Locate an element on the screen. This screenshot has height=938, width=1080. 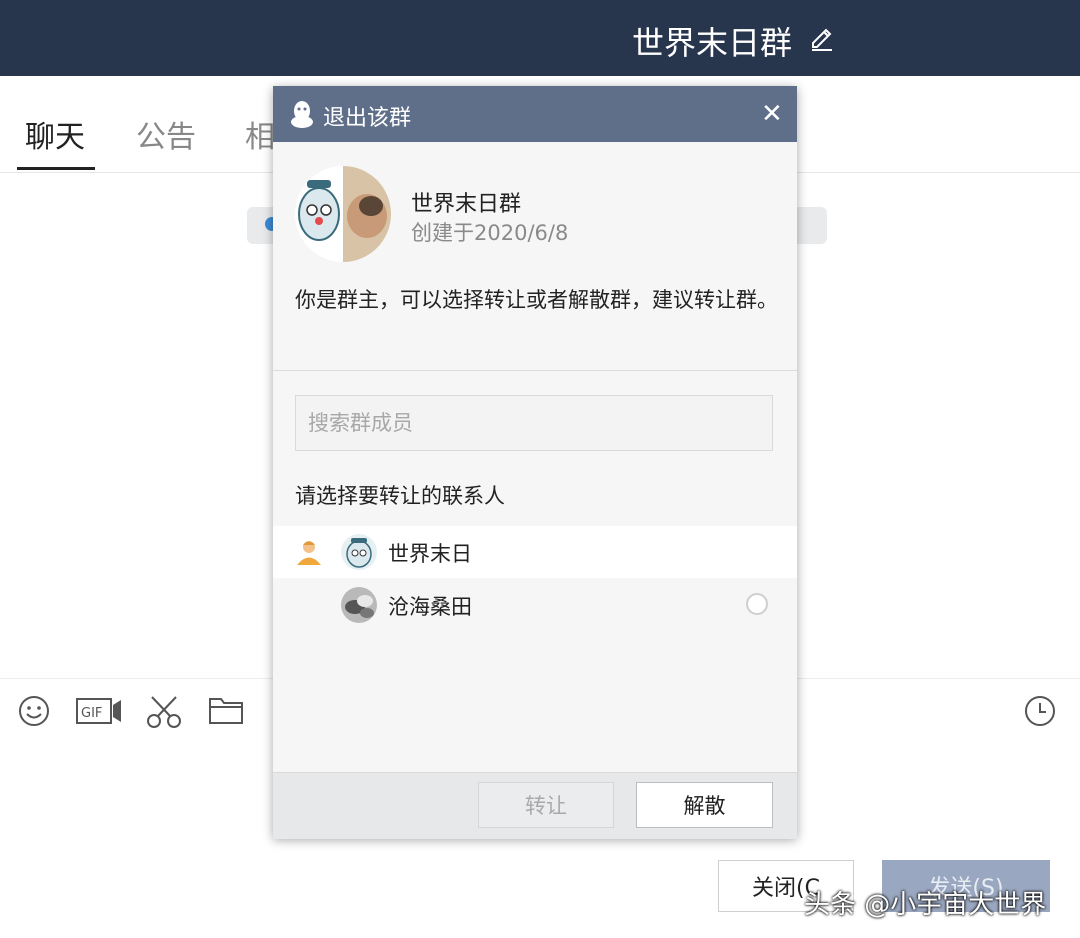
dialog-footer: 转让 解散 is located at coordinates (535, 805).